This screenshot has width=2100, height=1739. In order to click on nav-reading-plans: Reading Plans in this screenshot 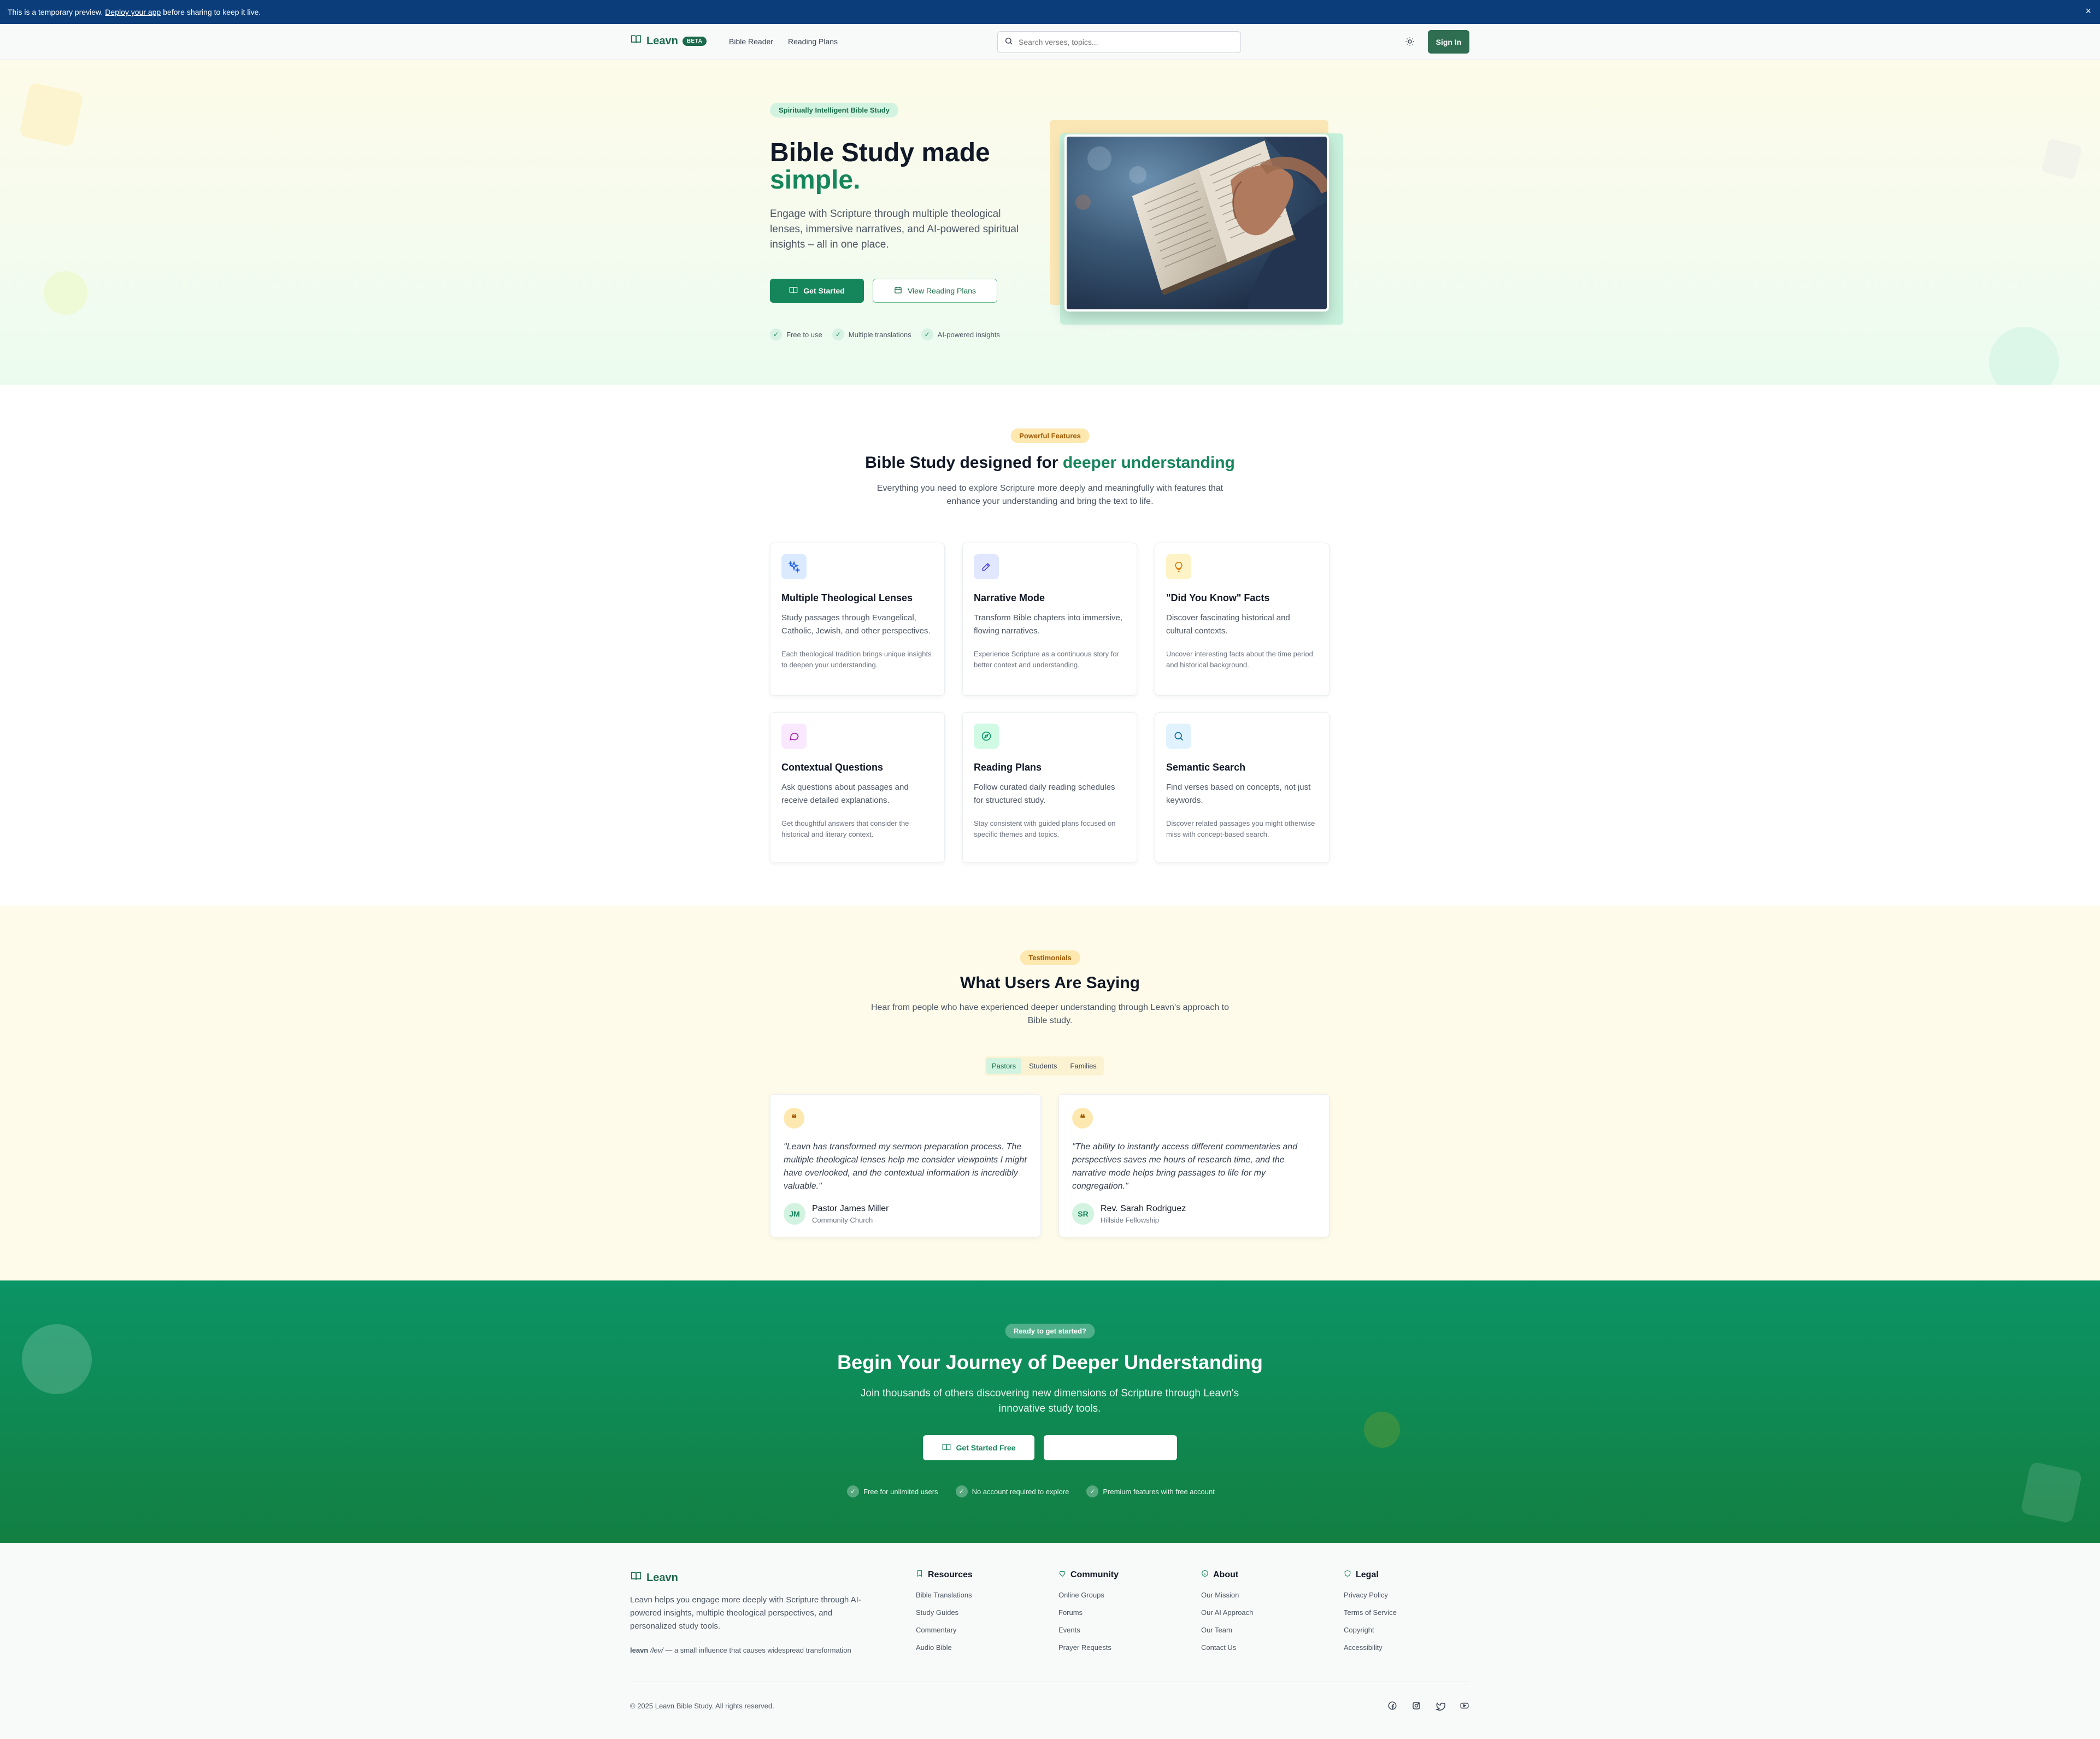, I will do `click(813, 41)`.